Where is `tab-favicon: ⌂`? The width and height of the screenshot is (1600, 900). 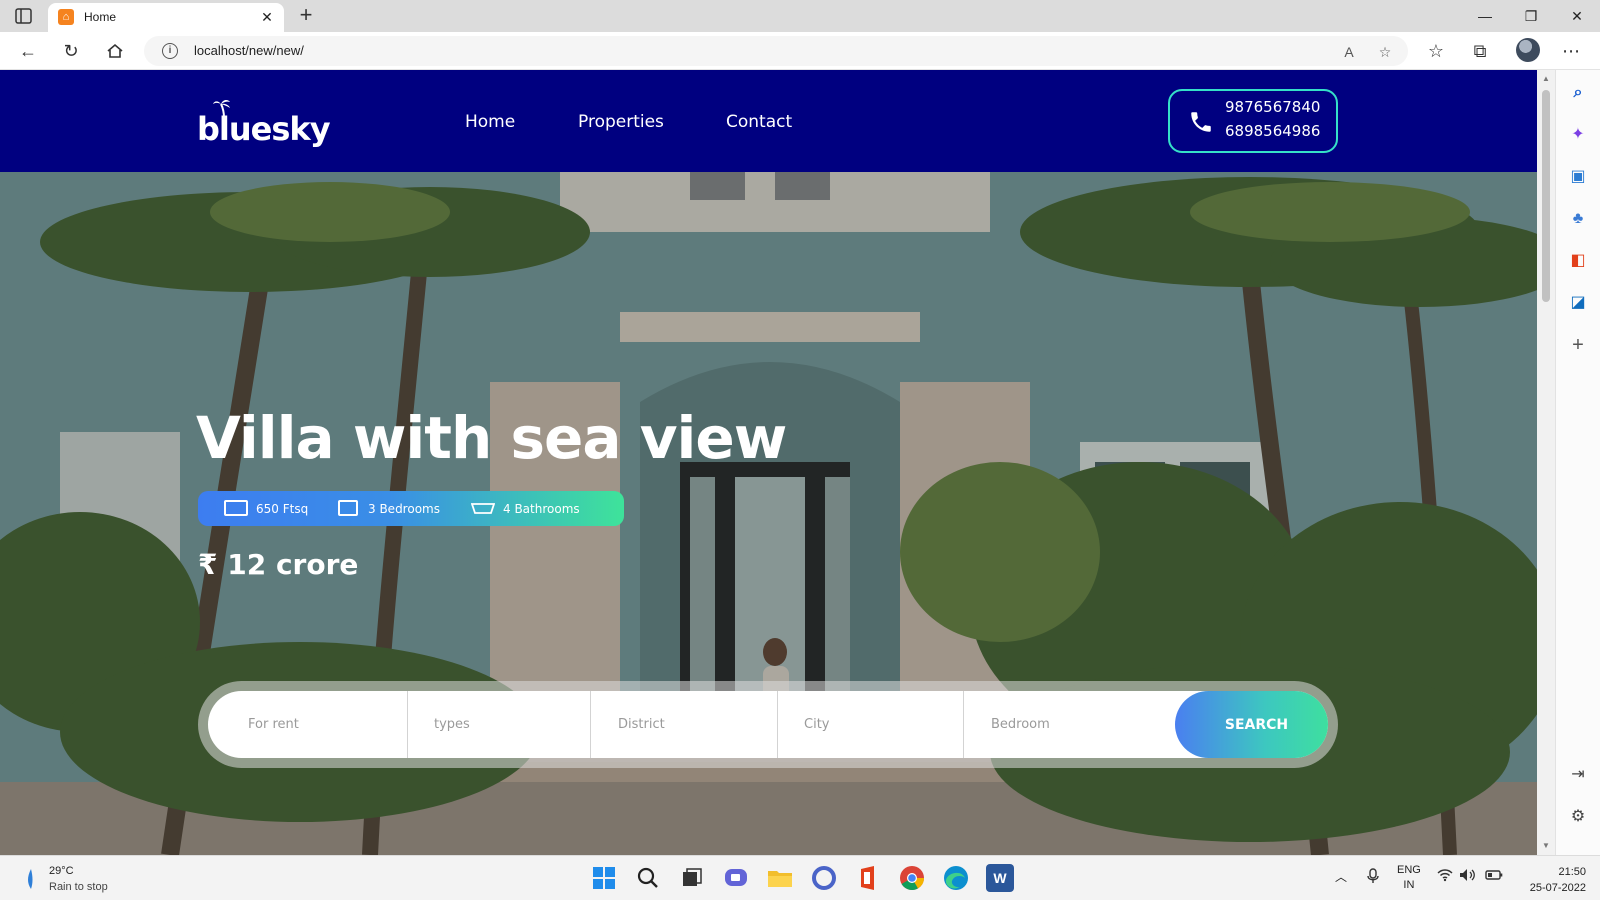 tab-favicon: ⌂ is located at coordinates (66, 17).